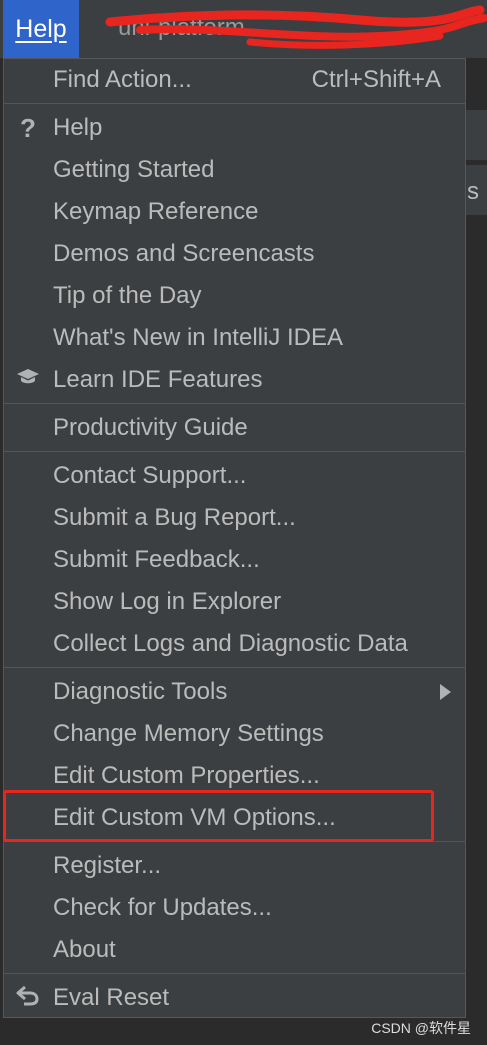  I want to click on learn-ide-label: Learn IDE Features, so click(158, 379).